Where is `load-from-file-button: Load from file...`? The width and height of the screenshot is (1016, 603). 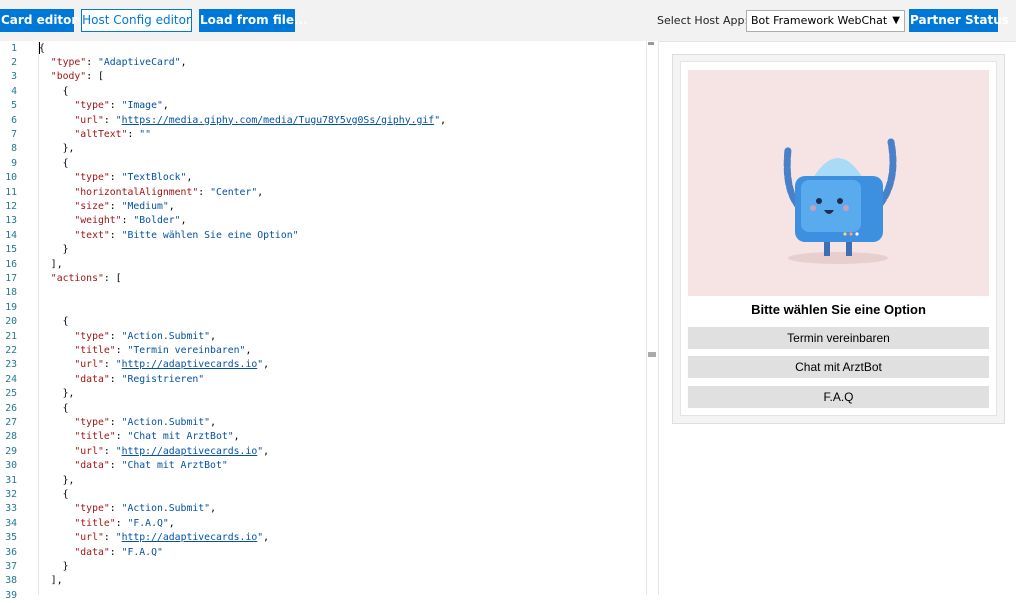
load-from-file-button: Load from file... is located at coordinates (253, 20).